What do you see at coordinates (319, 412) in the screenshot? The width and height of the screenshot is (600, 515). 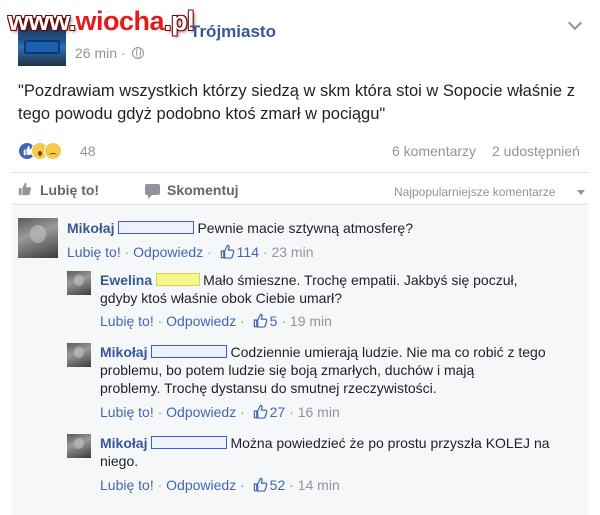 I see `comment-time: 16 min` at bounding box center [319, 412].